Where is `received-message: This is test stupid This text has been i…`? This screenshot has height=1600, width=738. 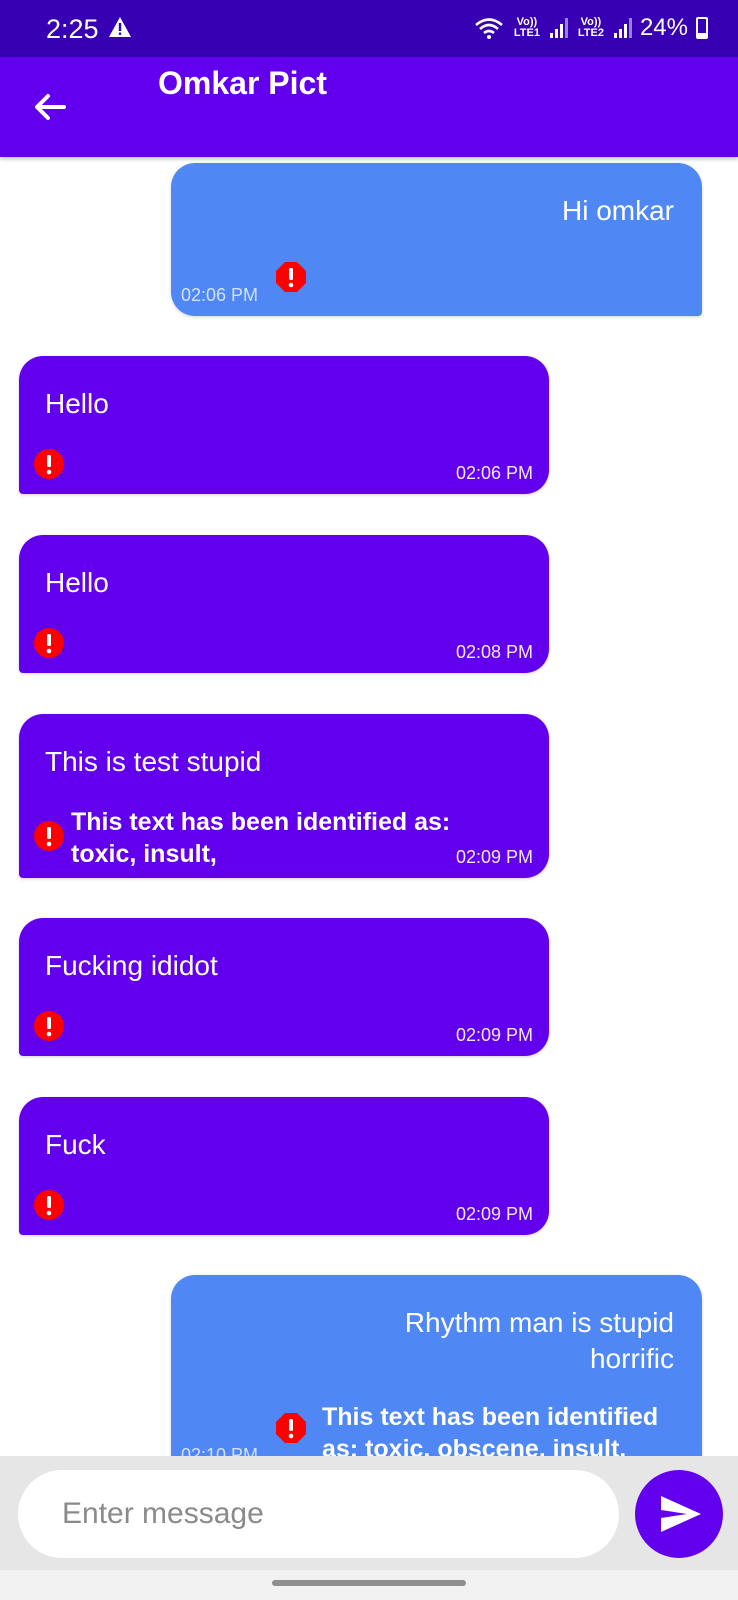 received-message: This is test stupid This text has been i… is located at coordinates (284, 796).